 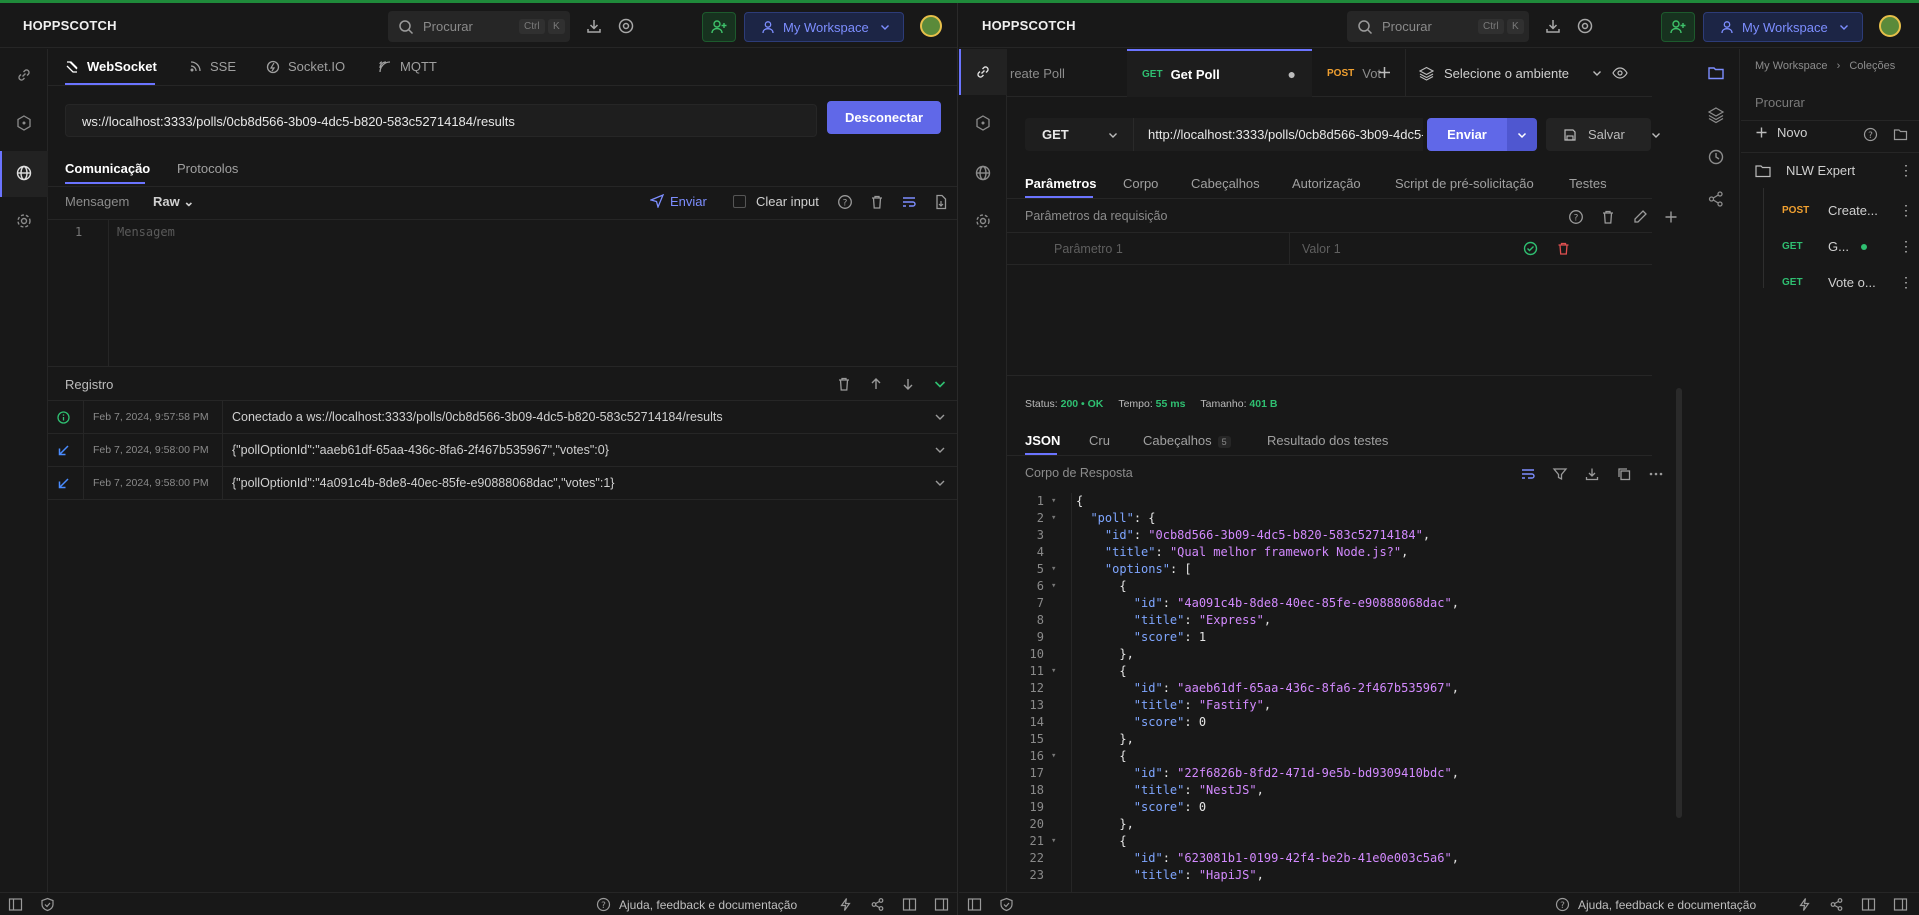 What do you see at coordinates (1187, 440) in the screenshot?
I see `tab-response-headers: Cabeçalhos 5` at bounding box center [1187, 440].